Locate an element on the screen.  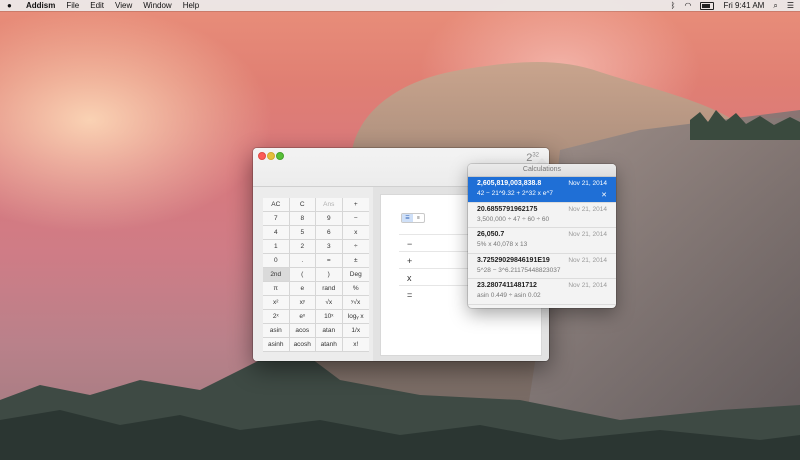
menu-view: View is located at coordinates (123, 5).